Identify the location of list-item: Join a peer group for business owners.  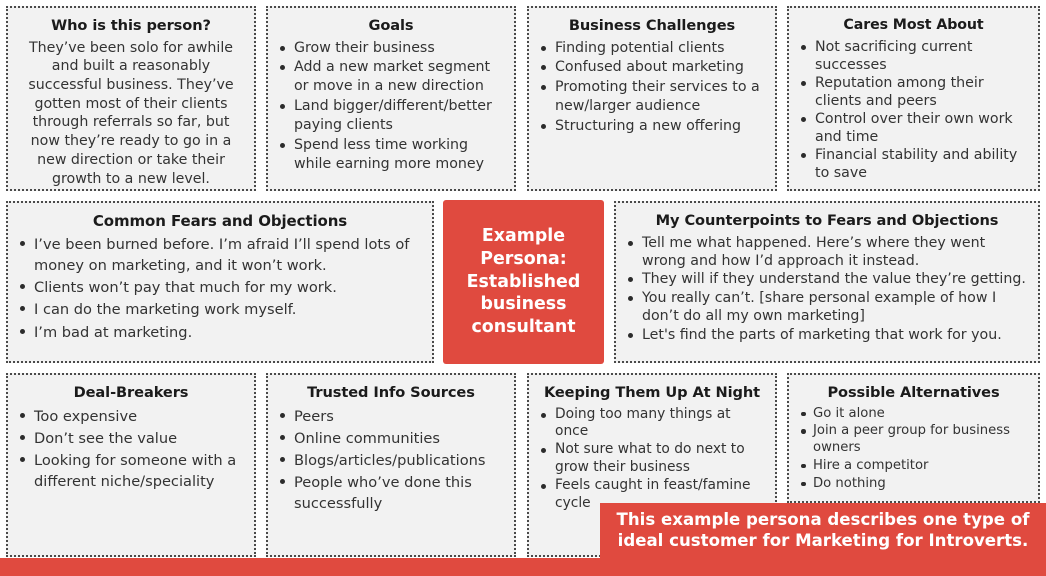
(913, 440).